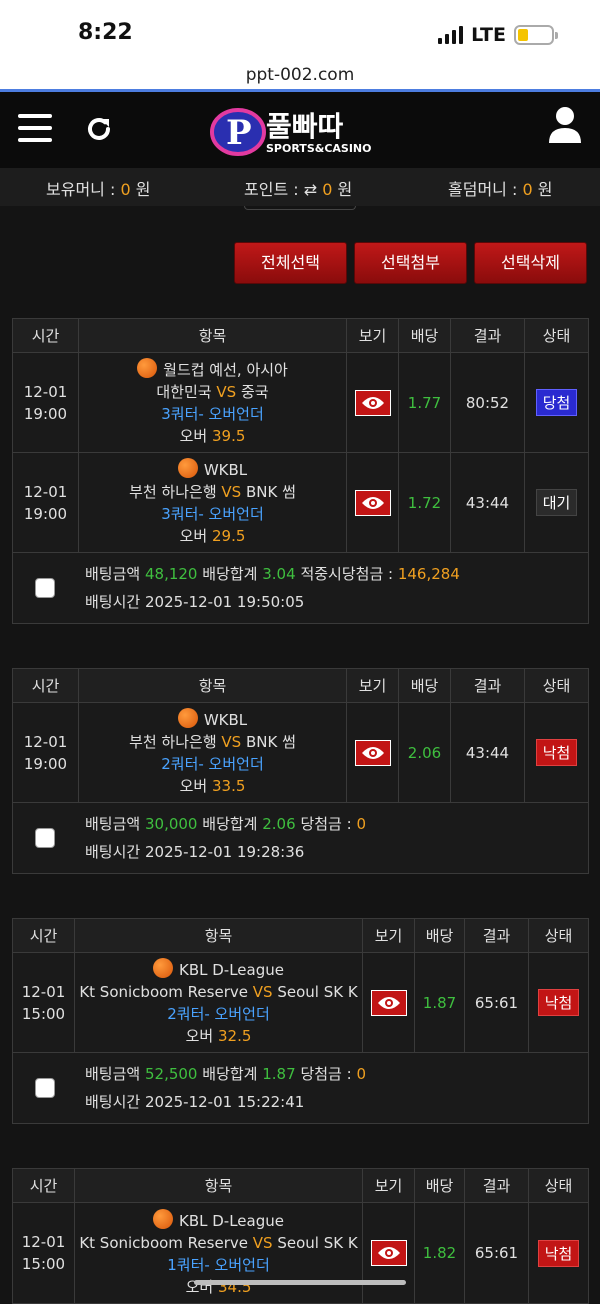 Image resolution: width=600 pixels, height=1304 pixels. Describe the element at coordinates (536, 35) in the screenshot. I see `battery-icon` at that location.